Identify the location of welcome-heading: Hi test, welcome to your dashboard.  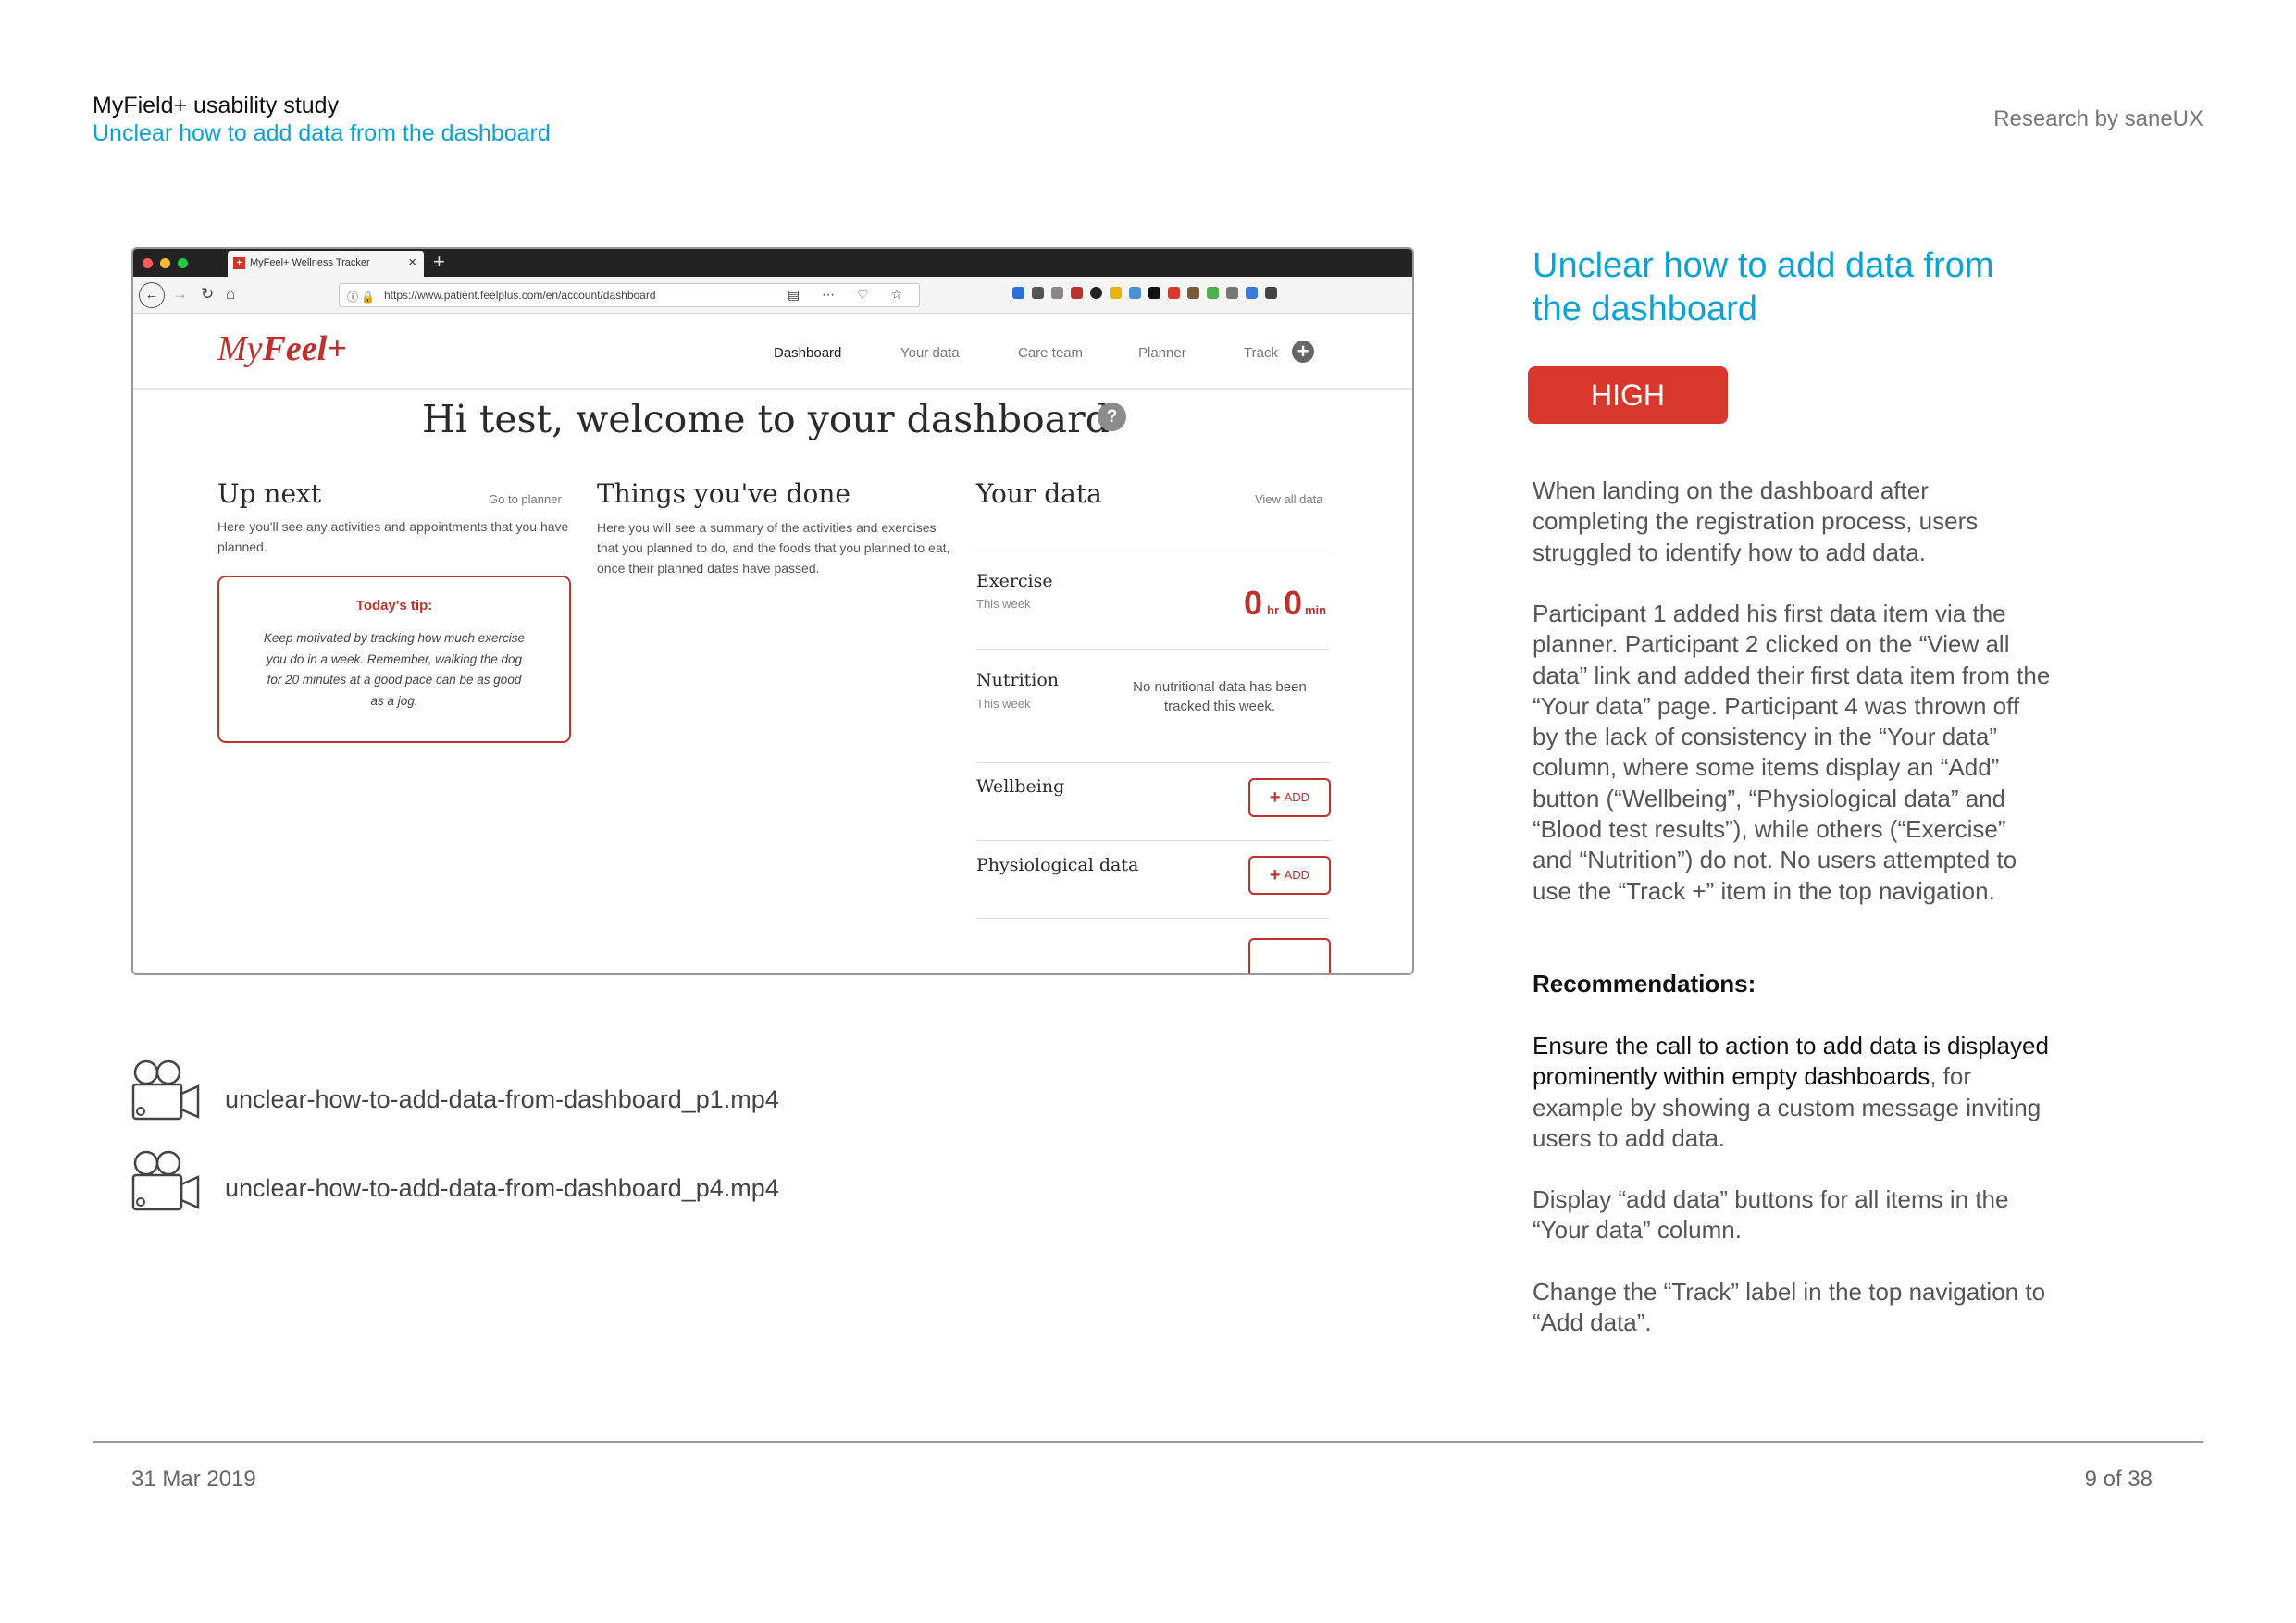
(766, 419).